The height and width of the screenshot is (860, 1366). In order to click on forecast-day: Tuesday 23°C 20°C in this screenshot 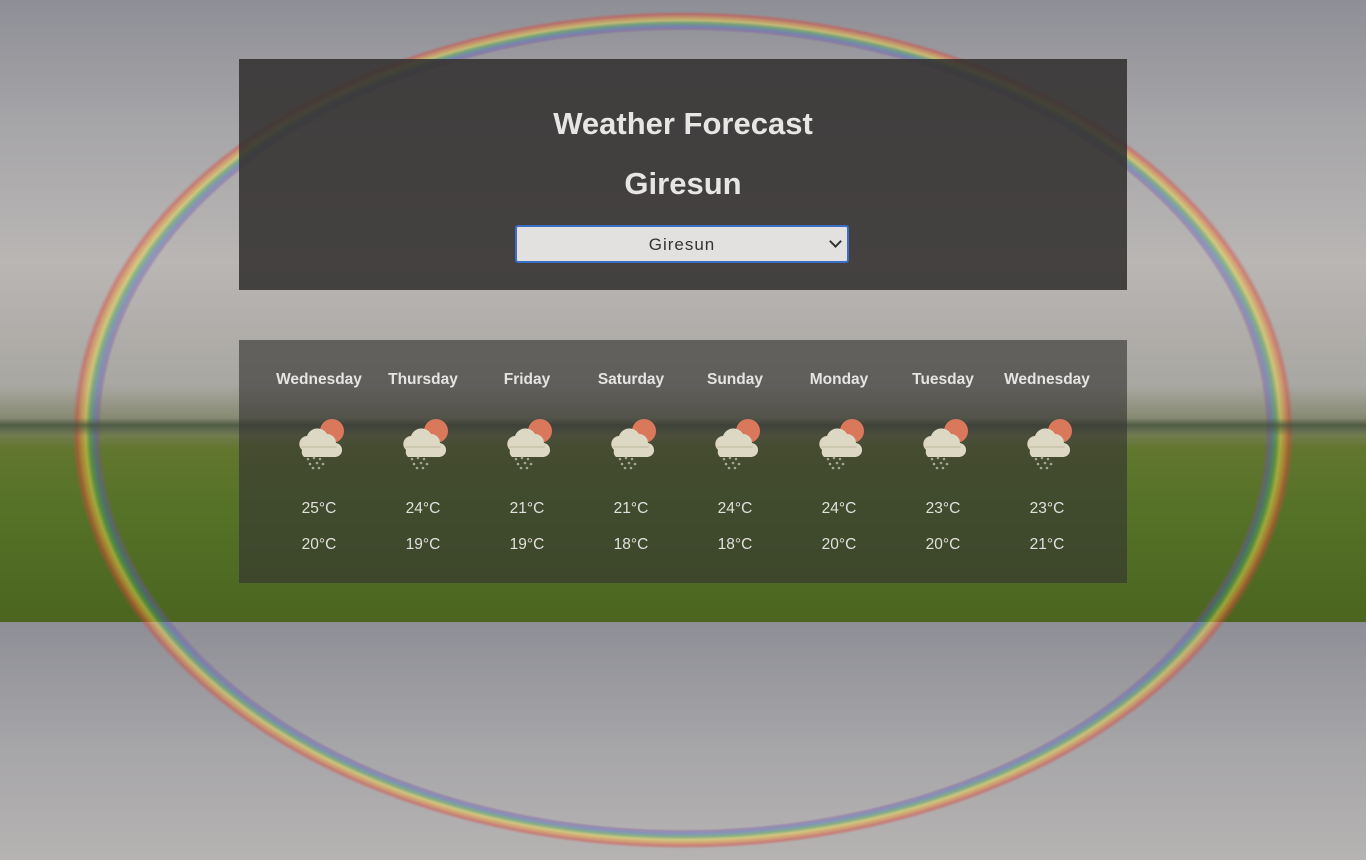, I will do `click(943, 461)`.